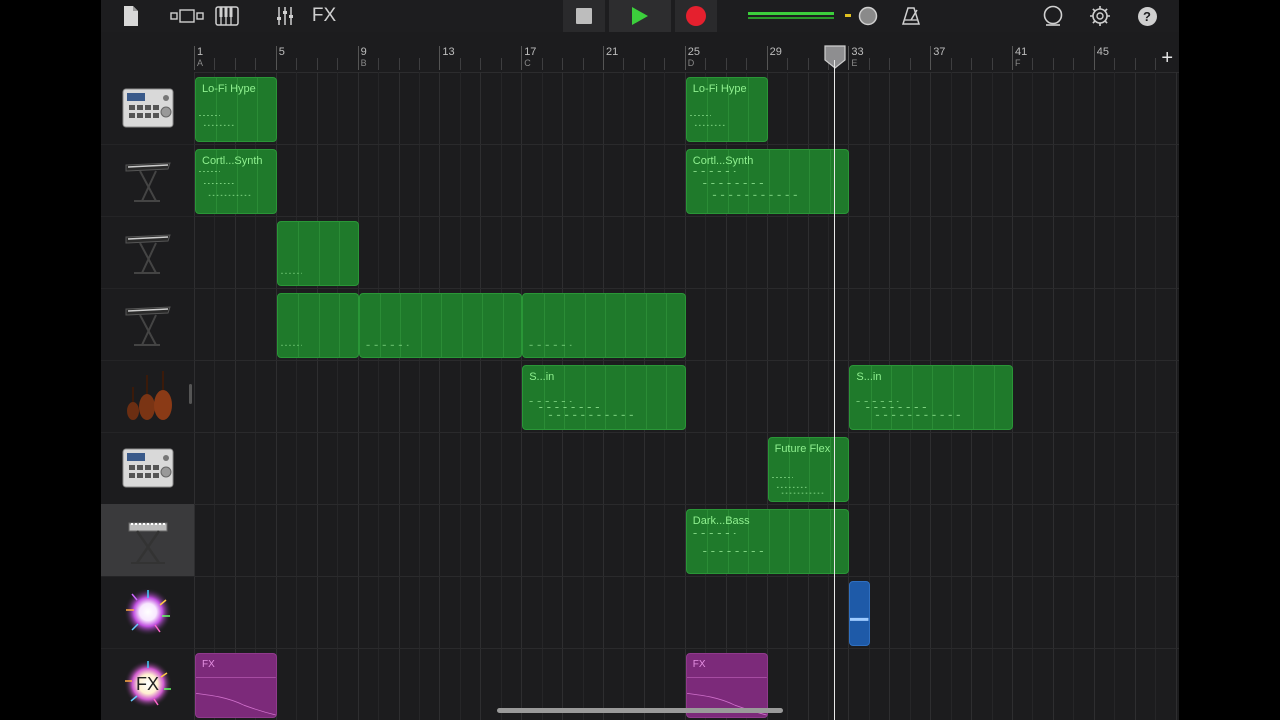 The height and width of the screenshot is (720, 1280). I want to click on section-marker: C, so click(527, 63).